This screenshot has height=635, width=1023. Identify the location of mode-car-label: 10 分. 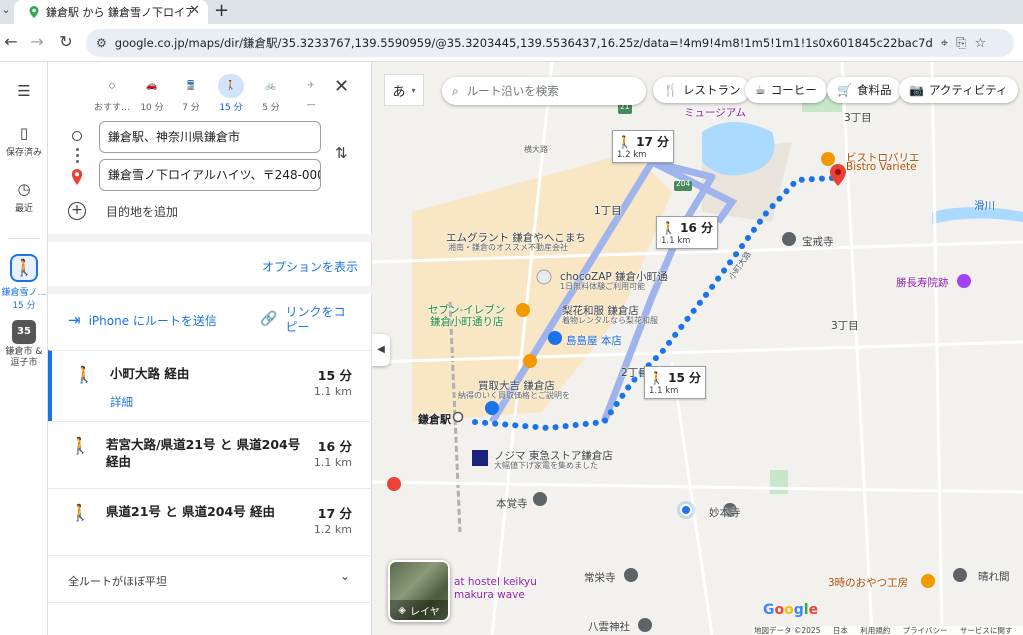
(152, 108).